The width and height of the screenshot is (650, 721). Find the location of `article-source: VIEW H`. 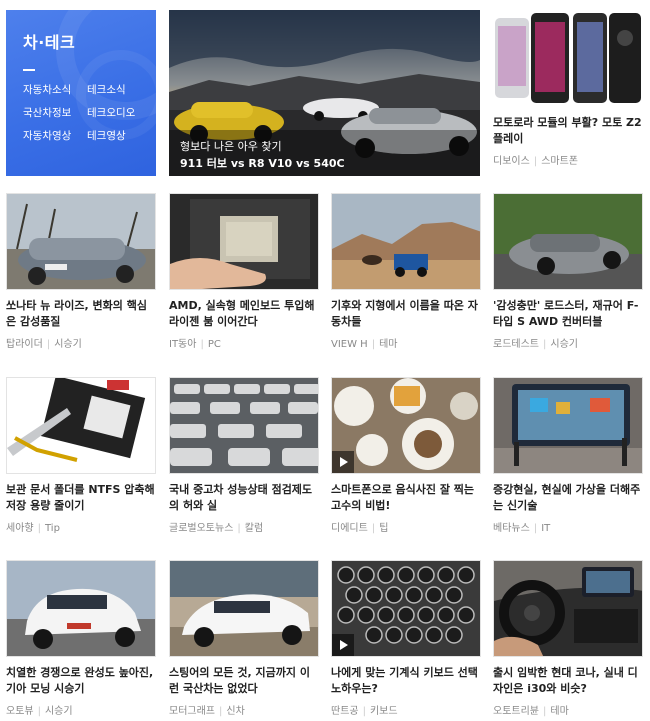

article-source: VIEW H is located at coordinates (349, 344).